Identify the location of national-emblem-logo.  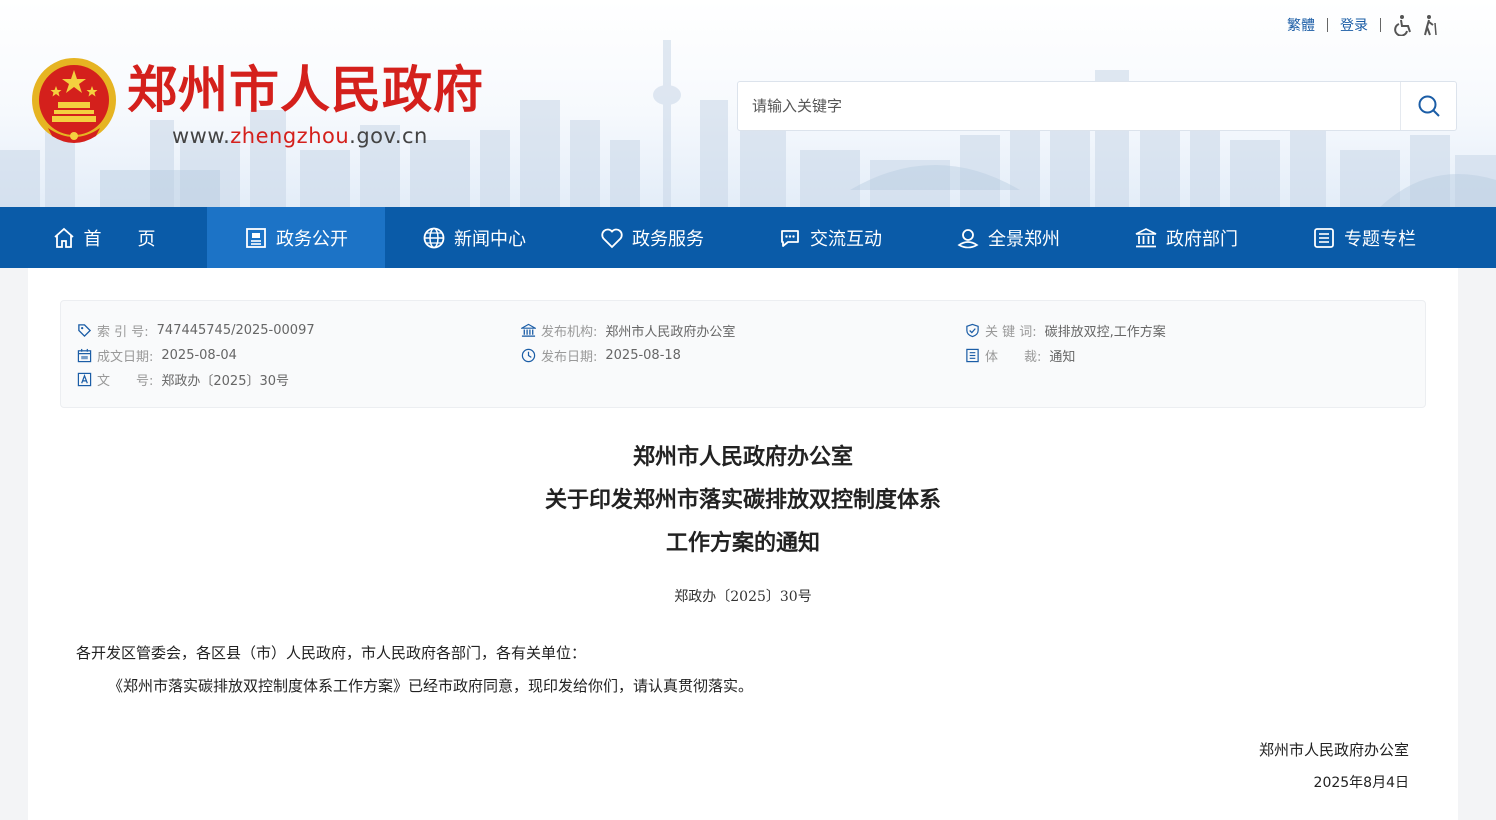
(74, 100).